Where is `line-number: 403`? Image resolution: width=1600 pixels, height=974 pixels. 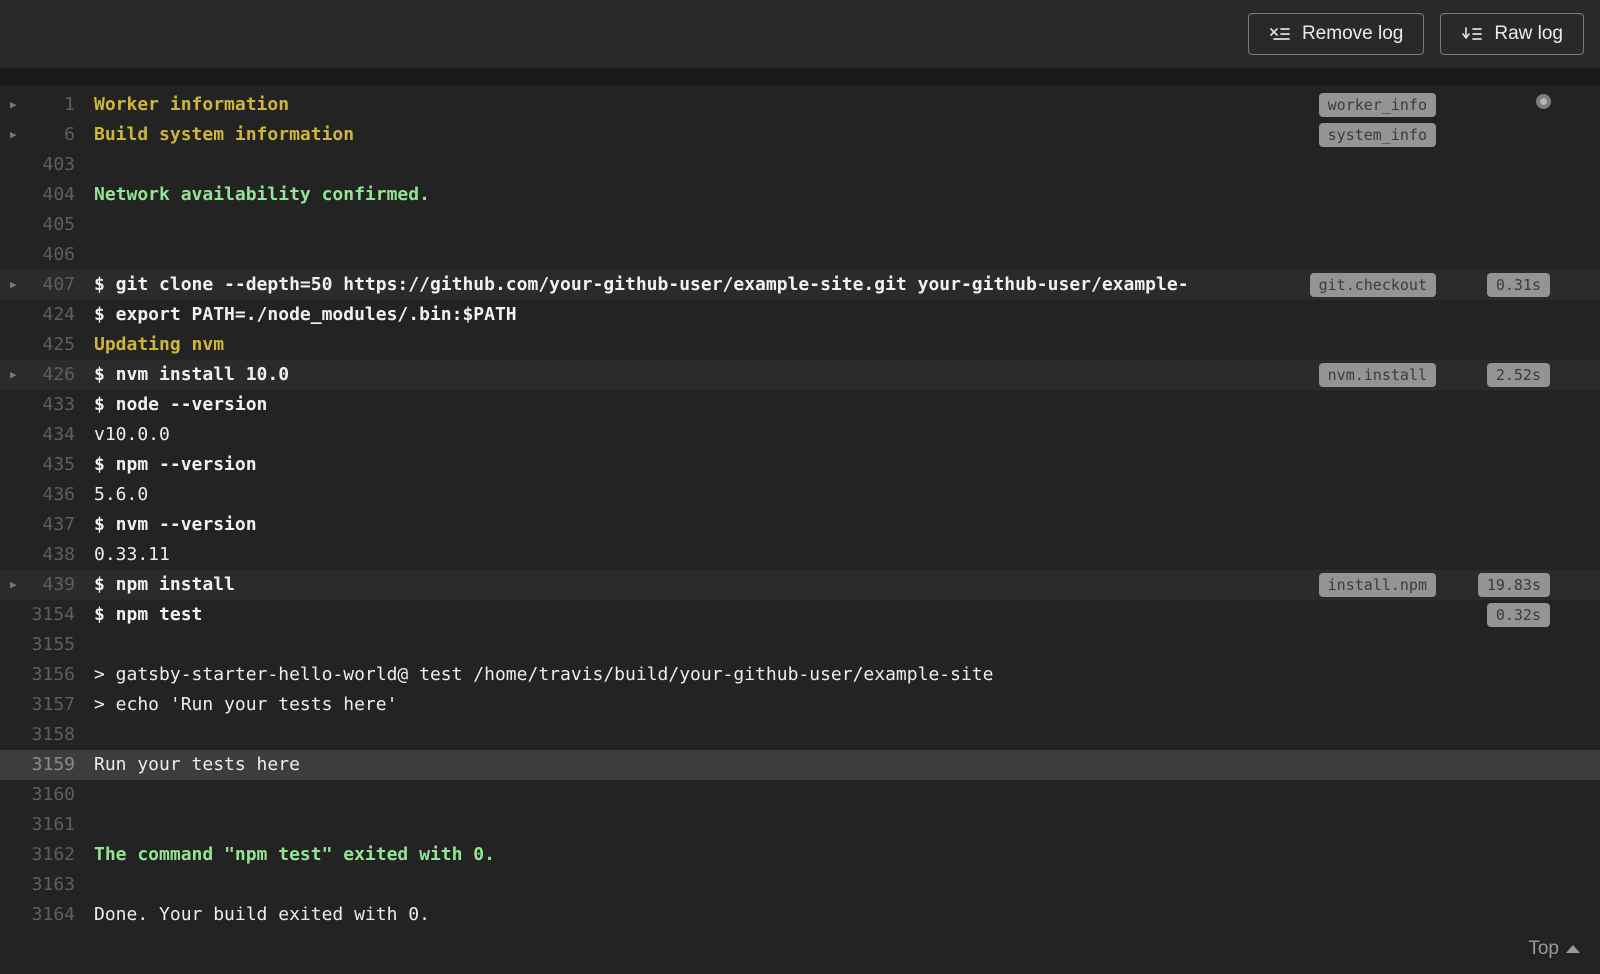
line-number: 403 is located at coordinates (37, 165).